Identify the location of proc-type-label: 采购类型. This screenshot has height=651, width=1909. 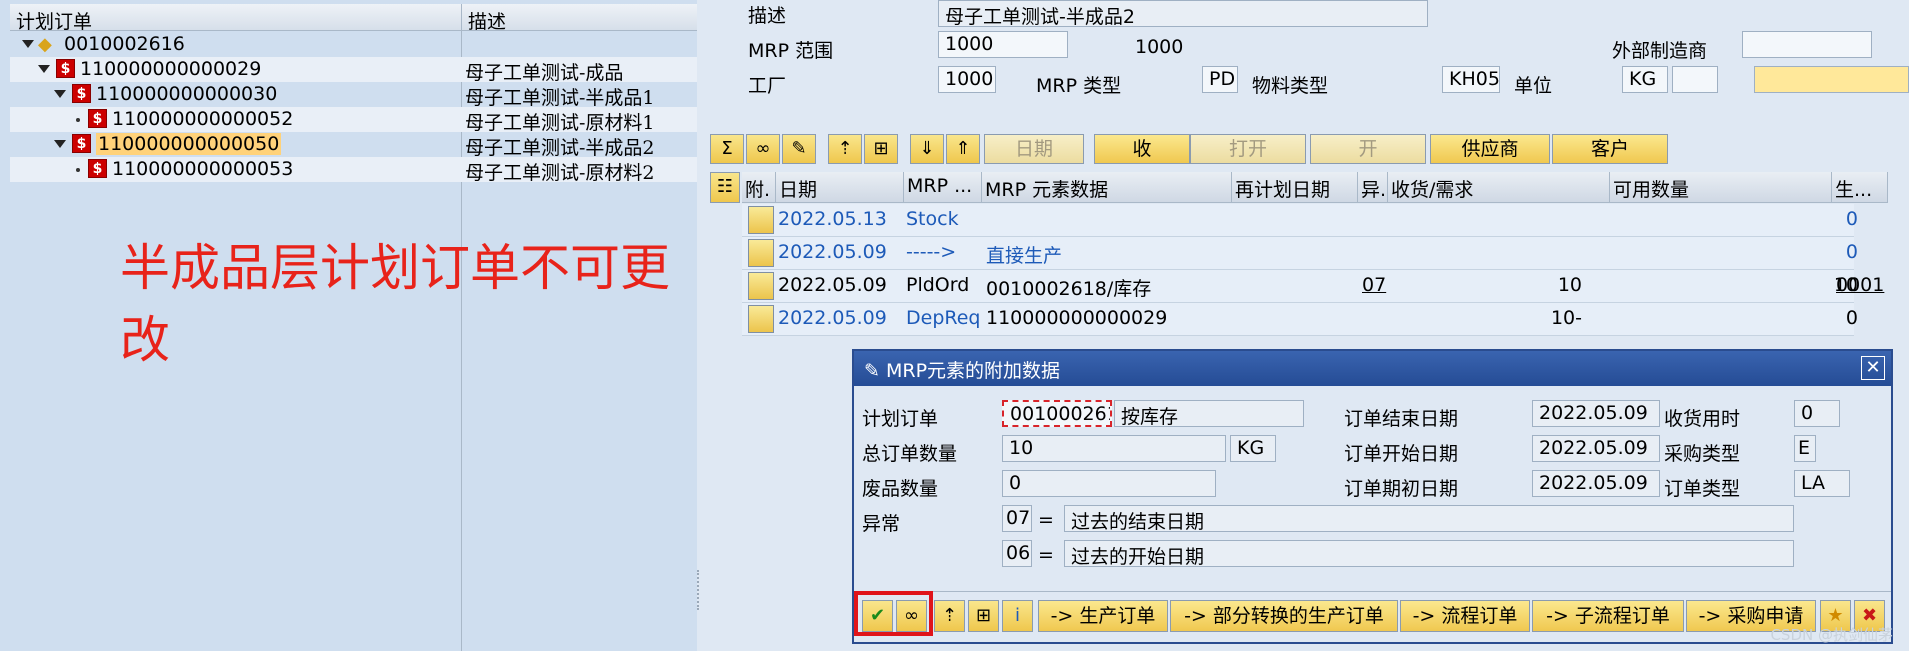
(1702, 454).